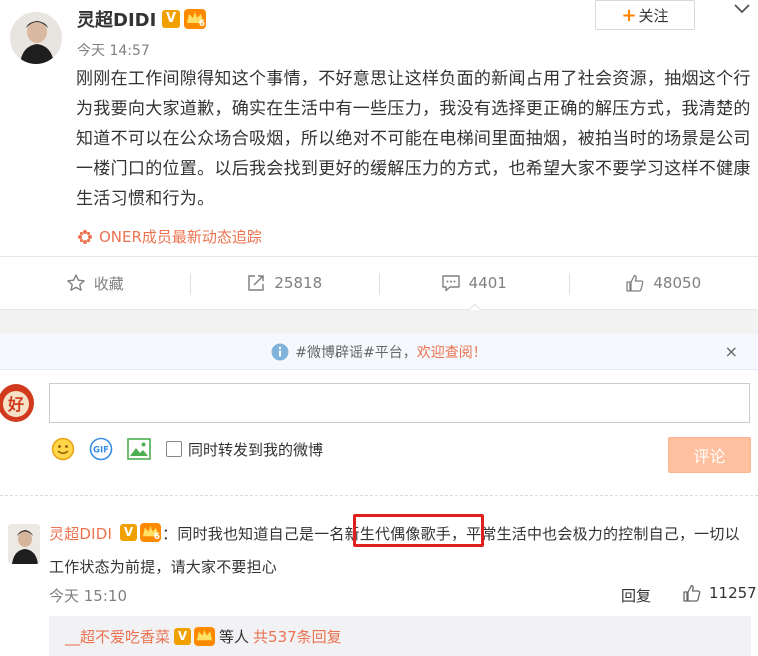  I want to click on repost-checkbox-label: 同时转发到我的微博, so click(255, 449).